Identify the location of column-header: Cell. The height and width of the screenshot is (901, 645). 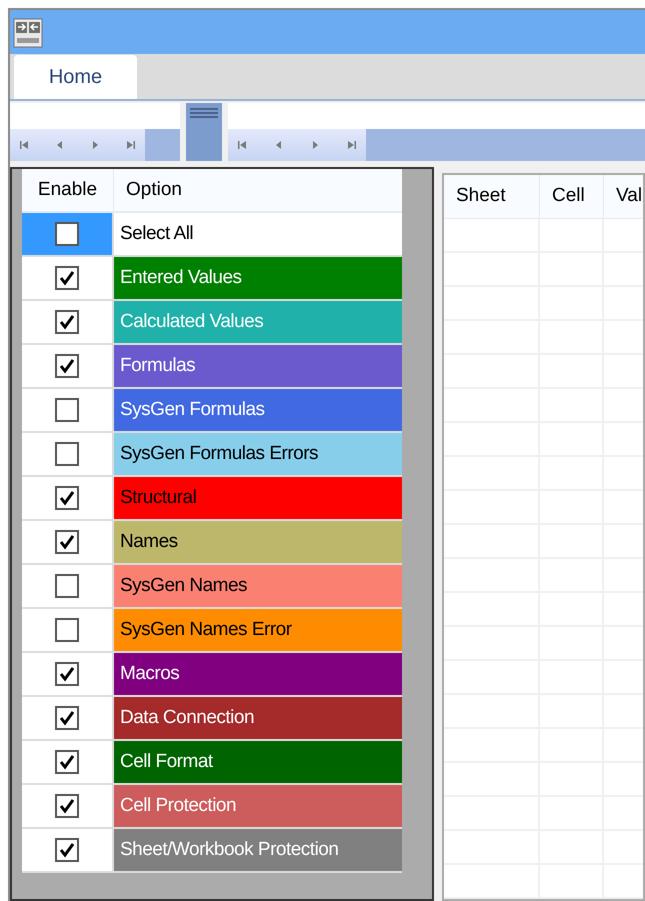
(572, 196).